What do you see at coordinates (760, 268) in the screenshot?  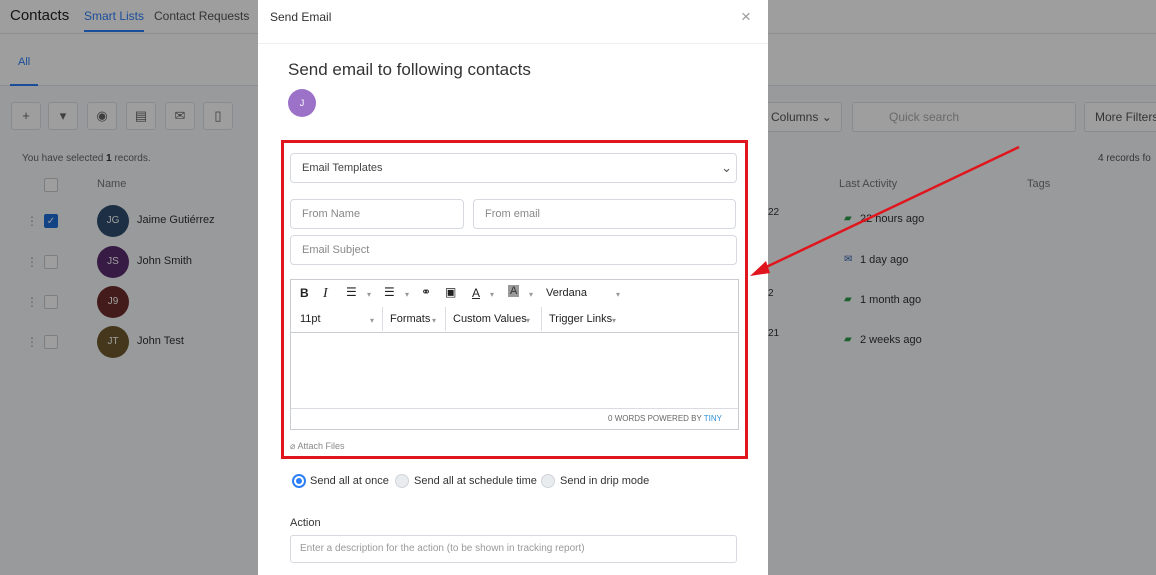 I see `arrow-head` at bounding box center [760, 268].